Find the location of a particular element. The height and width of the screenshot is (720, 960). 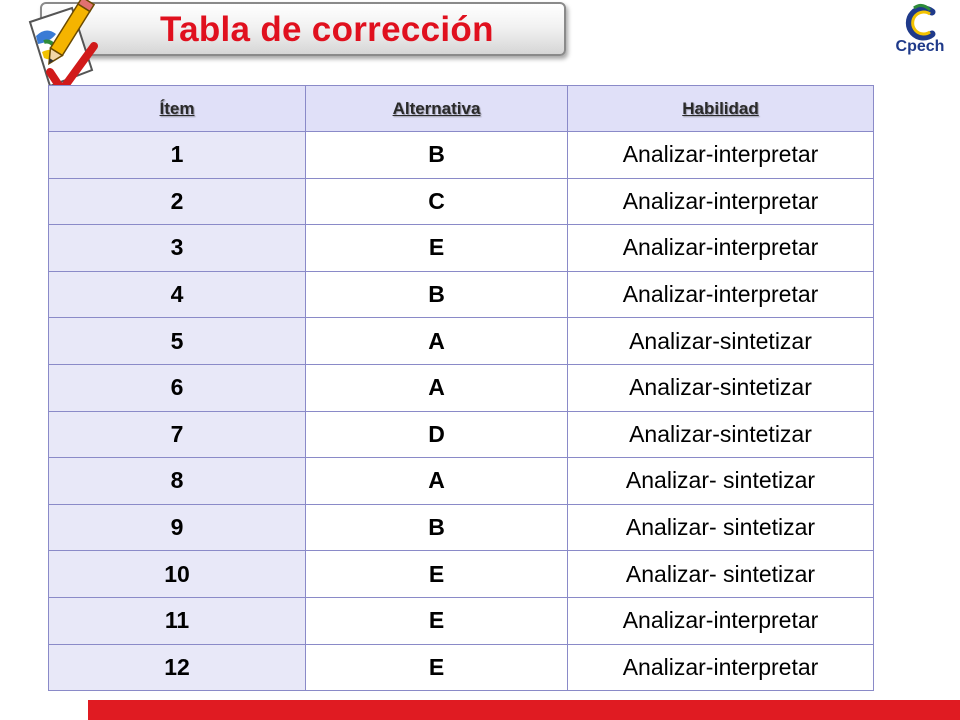

item-cell: 9 is located at coordinates (177, 527).